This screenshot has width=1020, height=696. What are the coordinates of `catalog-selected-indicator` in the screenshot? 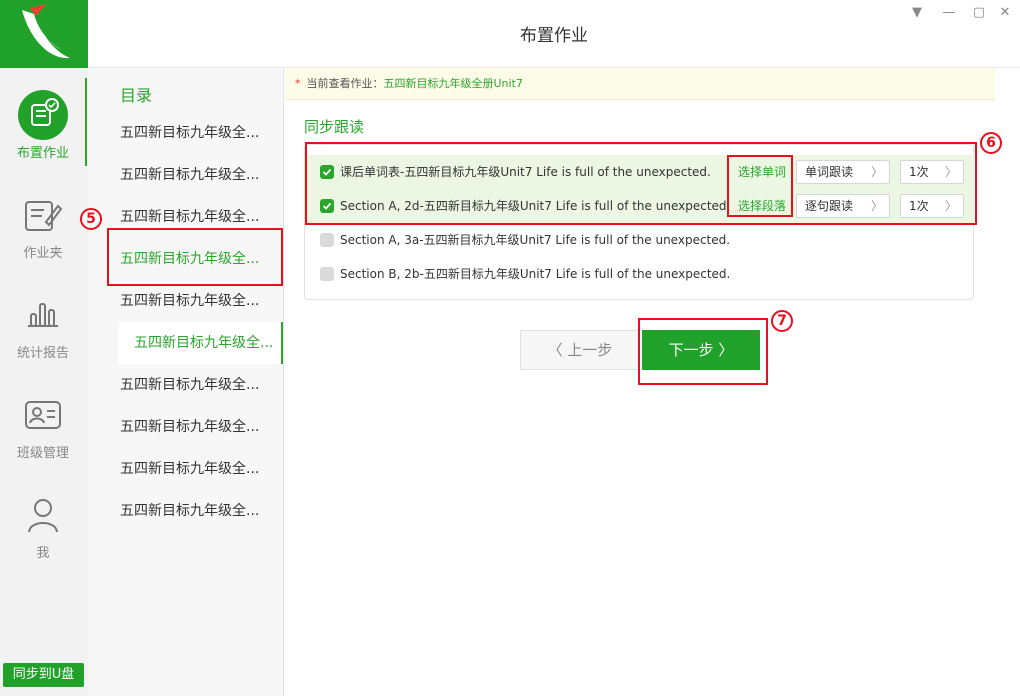 It's located at (282, 343).